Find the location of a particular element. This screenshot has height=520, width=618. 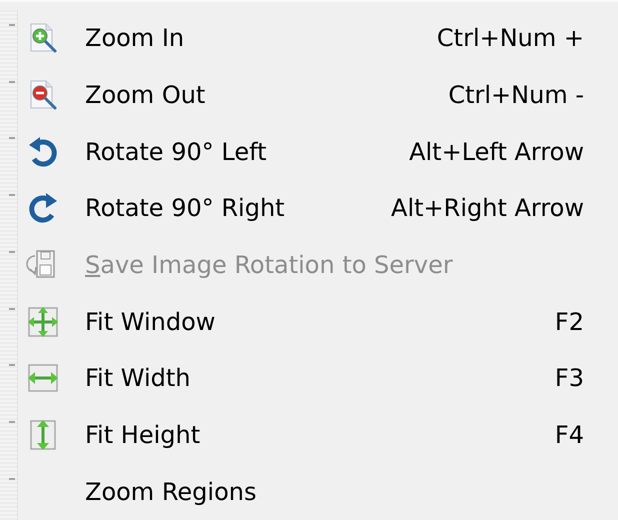

menu-item: Fit Window F2 is located at coordinates (318, 321).